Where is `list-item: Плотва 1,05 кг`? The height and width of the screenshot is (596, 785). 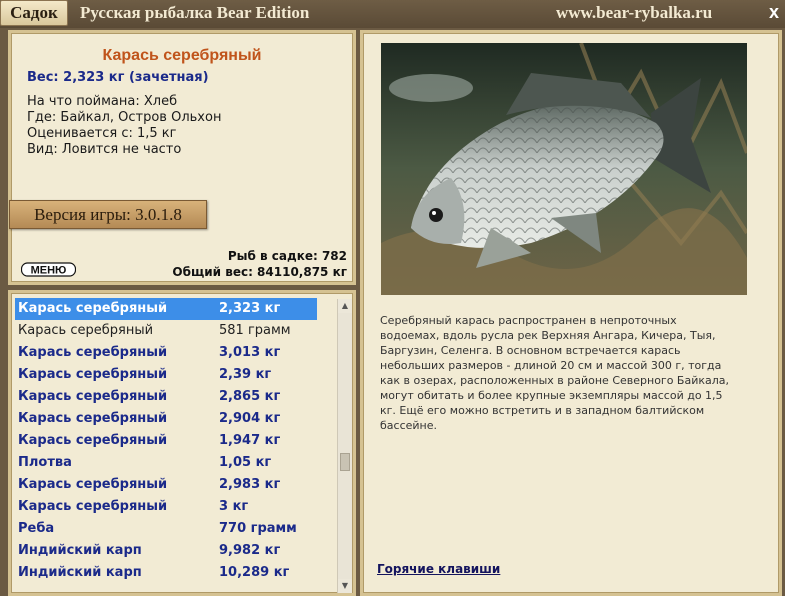 list-item: Плотва 1,05 кг is located at coordinates (166, 463).